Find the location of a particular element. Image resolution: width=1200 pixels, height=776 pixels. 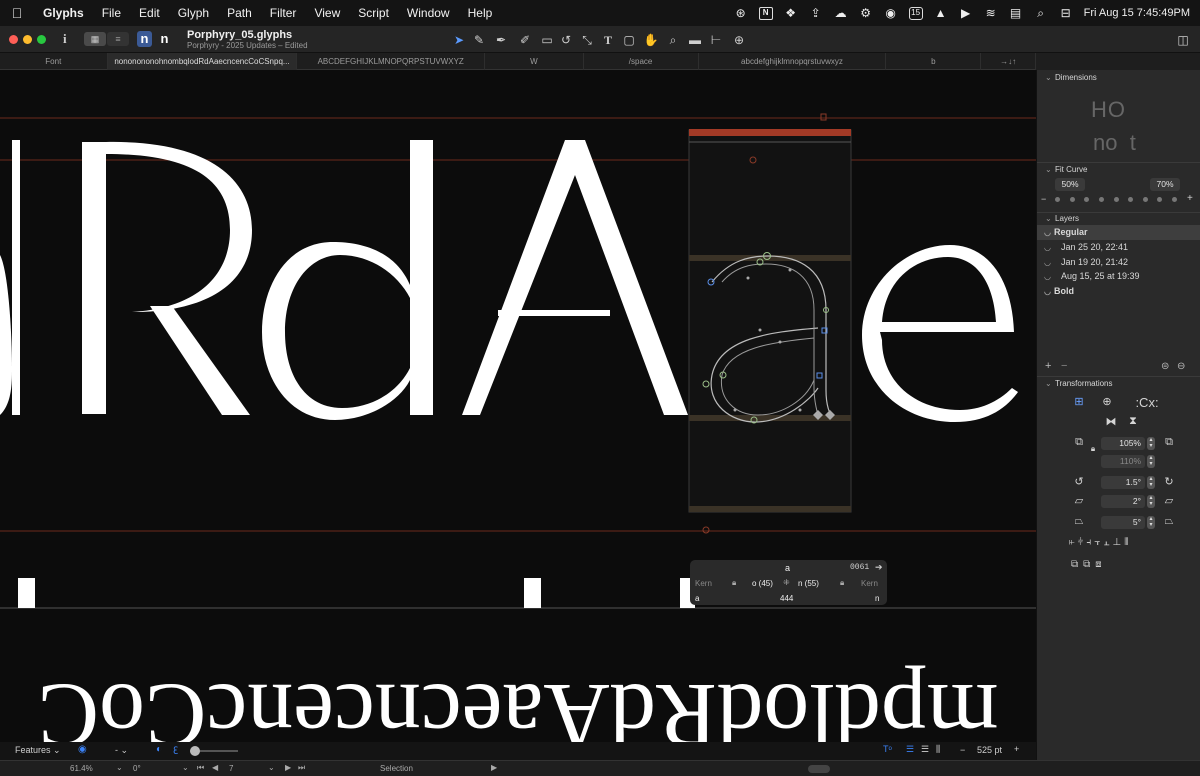

last-page-icon: ⏭ is located at coordinates (301, 768).